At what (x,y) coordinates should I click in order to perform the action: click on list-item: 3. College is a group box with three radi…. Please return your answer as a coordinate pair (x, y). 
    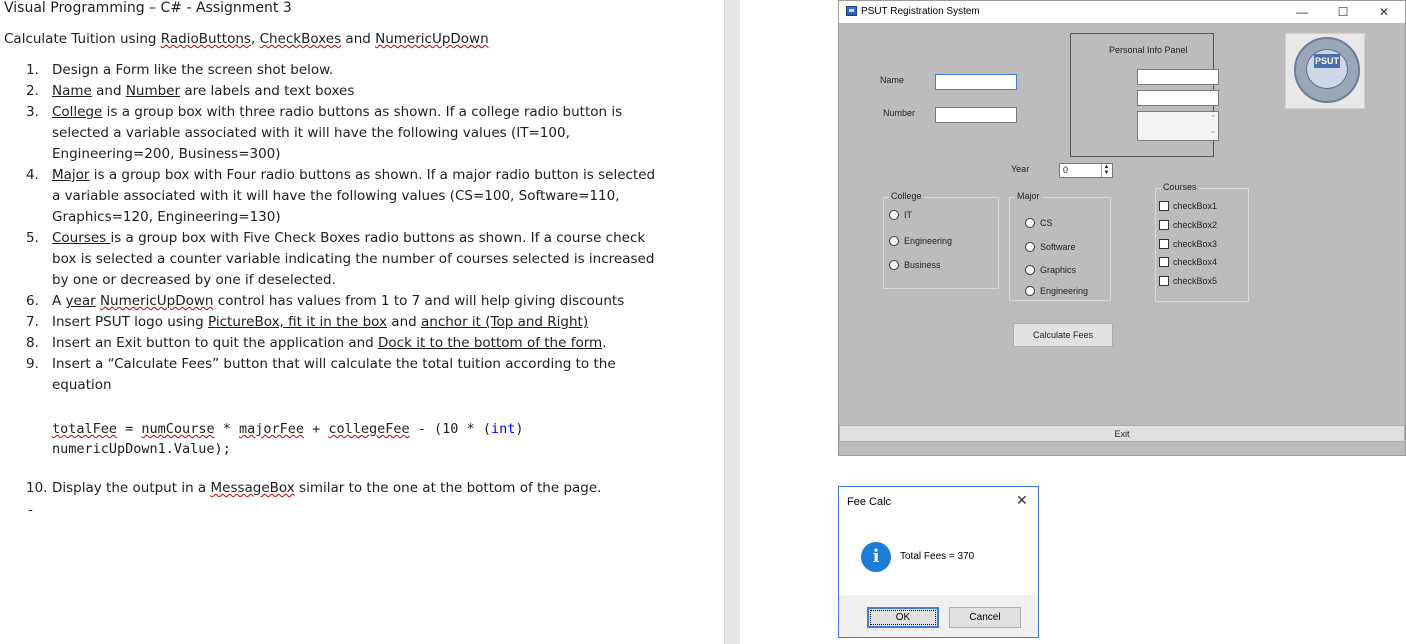
    Looking at the image, I should click on (346, 133).